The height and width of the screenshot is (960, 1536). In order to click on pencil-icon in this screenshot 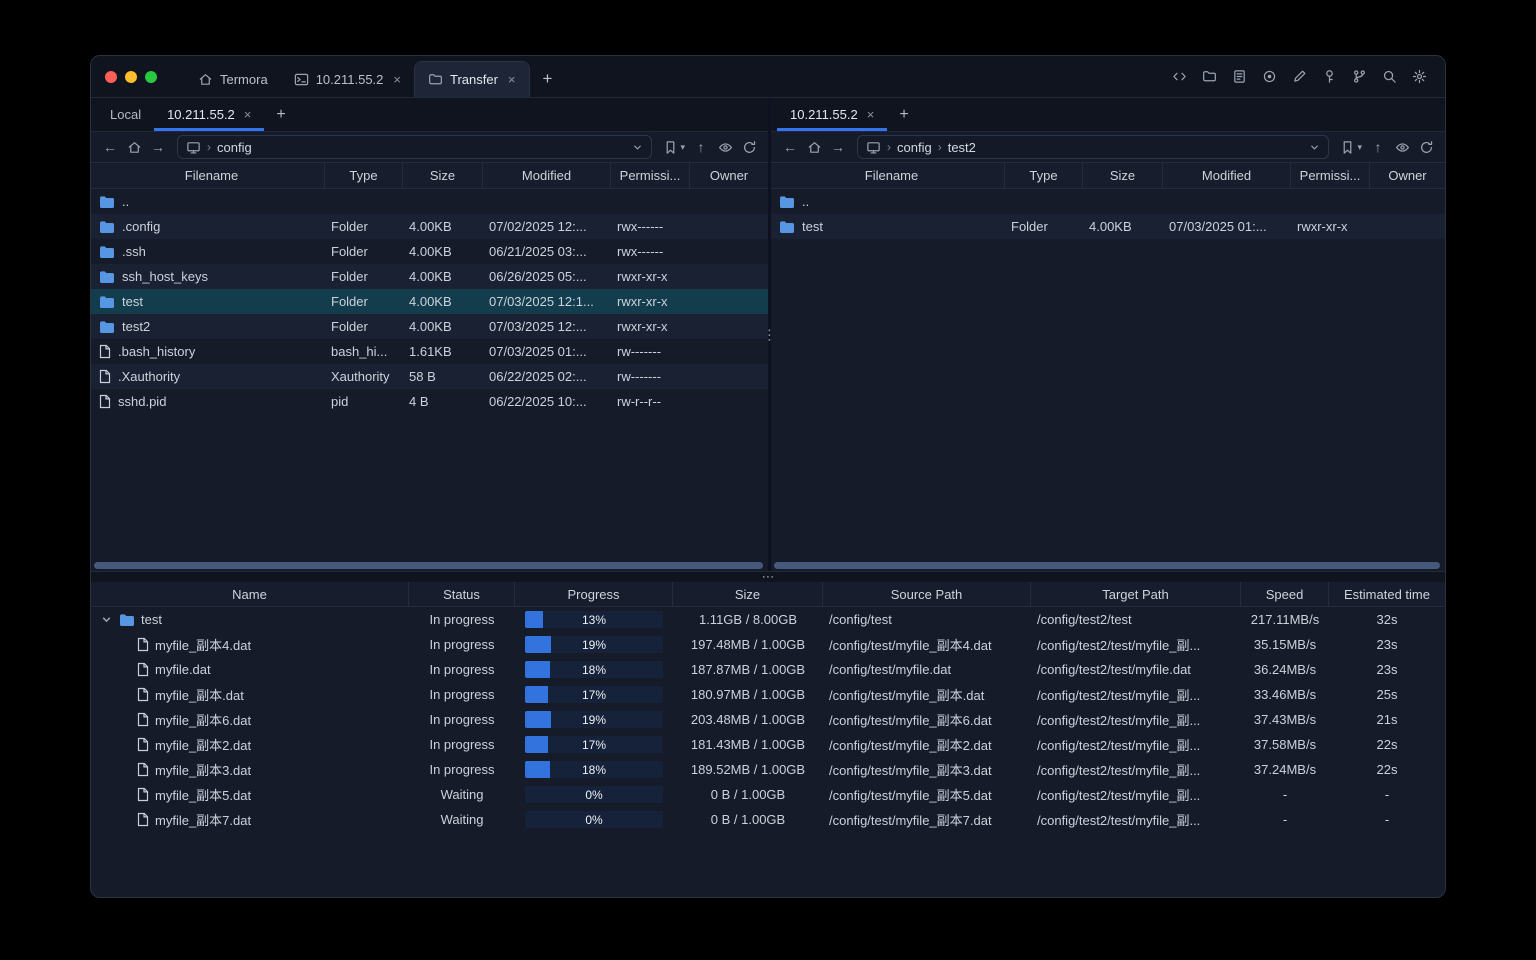, I will do `click(1299, 76)`.